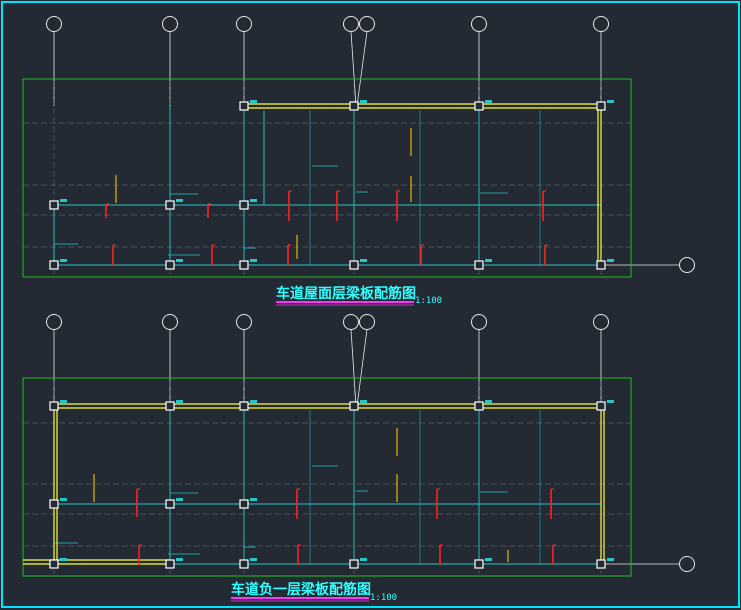 This screenshot has width=741, height=610. What do you see at coordinates (346, 293) in the screenshot?
I see `plan-title: 车道屋面层梁板配筋图` at bounding box center [346, 293].